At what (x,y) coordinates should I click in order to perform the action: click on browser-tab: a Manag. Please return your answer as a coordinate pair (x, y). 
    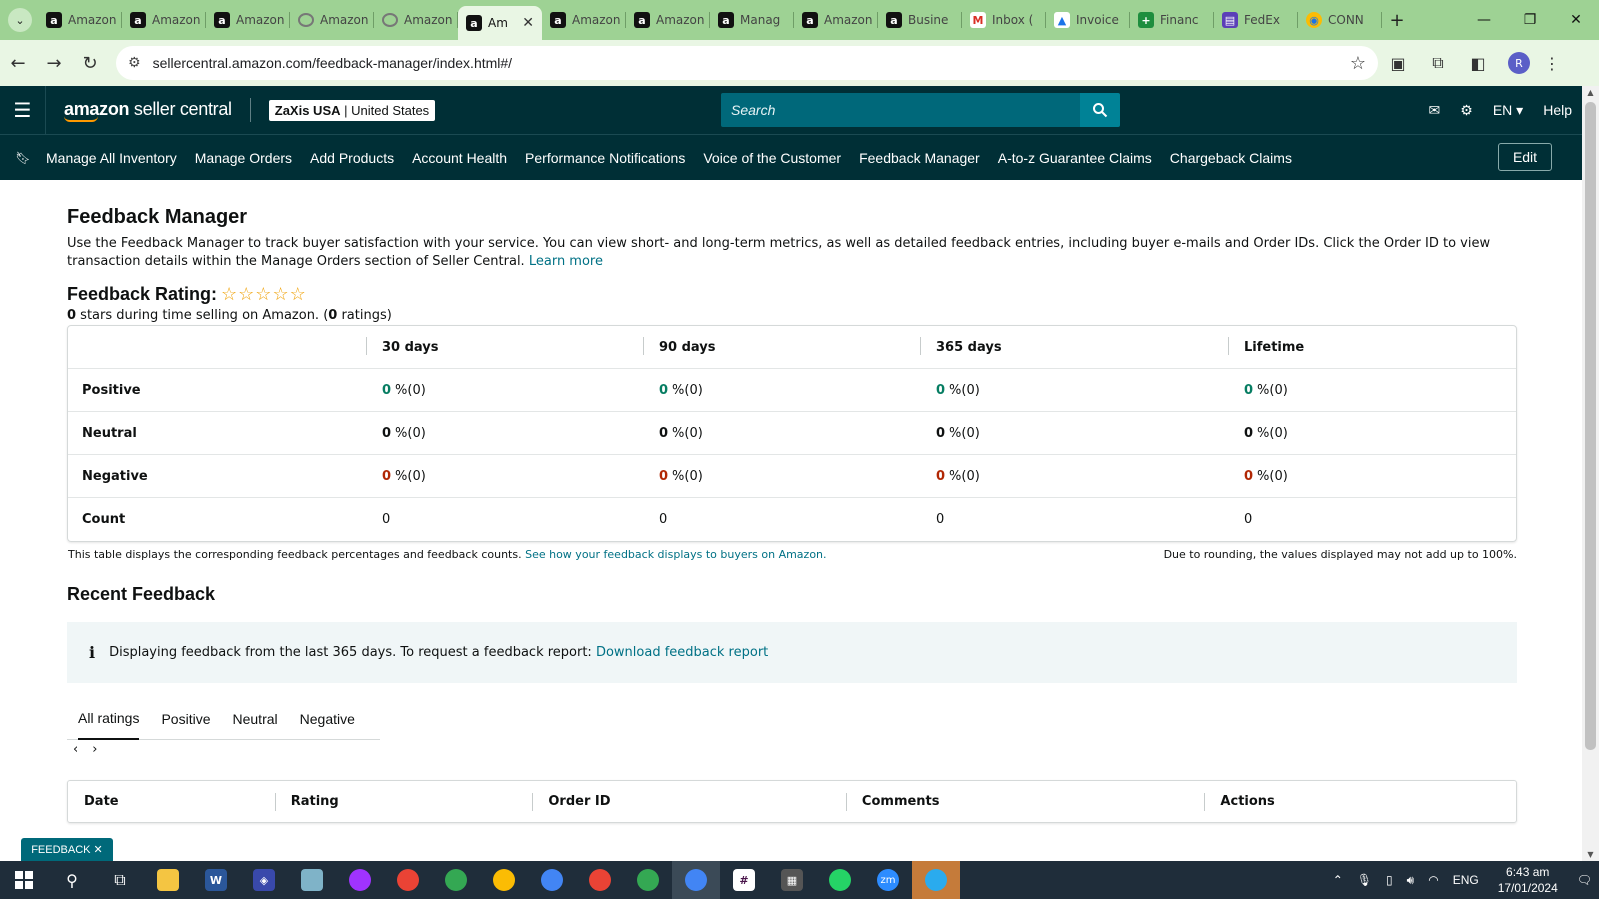
    Looking at the image, I should click on (752, 20).